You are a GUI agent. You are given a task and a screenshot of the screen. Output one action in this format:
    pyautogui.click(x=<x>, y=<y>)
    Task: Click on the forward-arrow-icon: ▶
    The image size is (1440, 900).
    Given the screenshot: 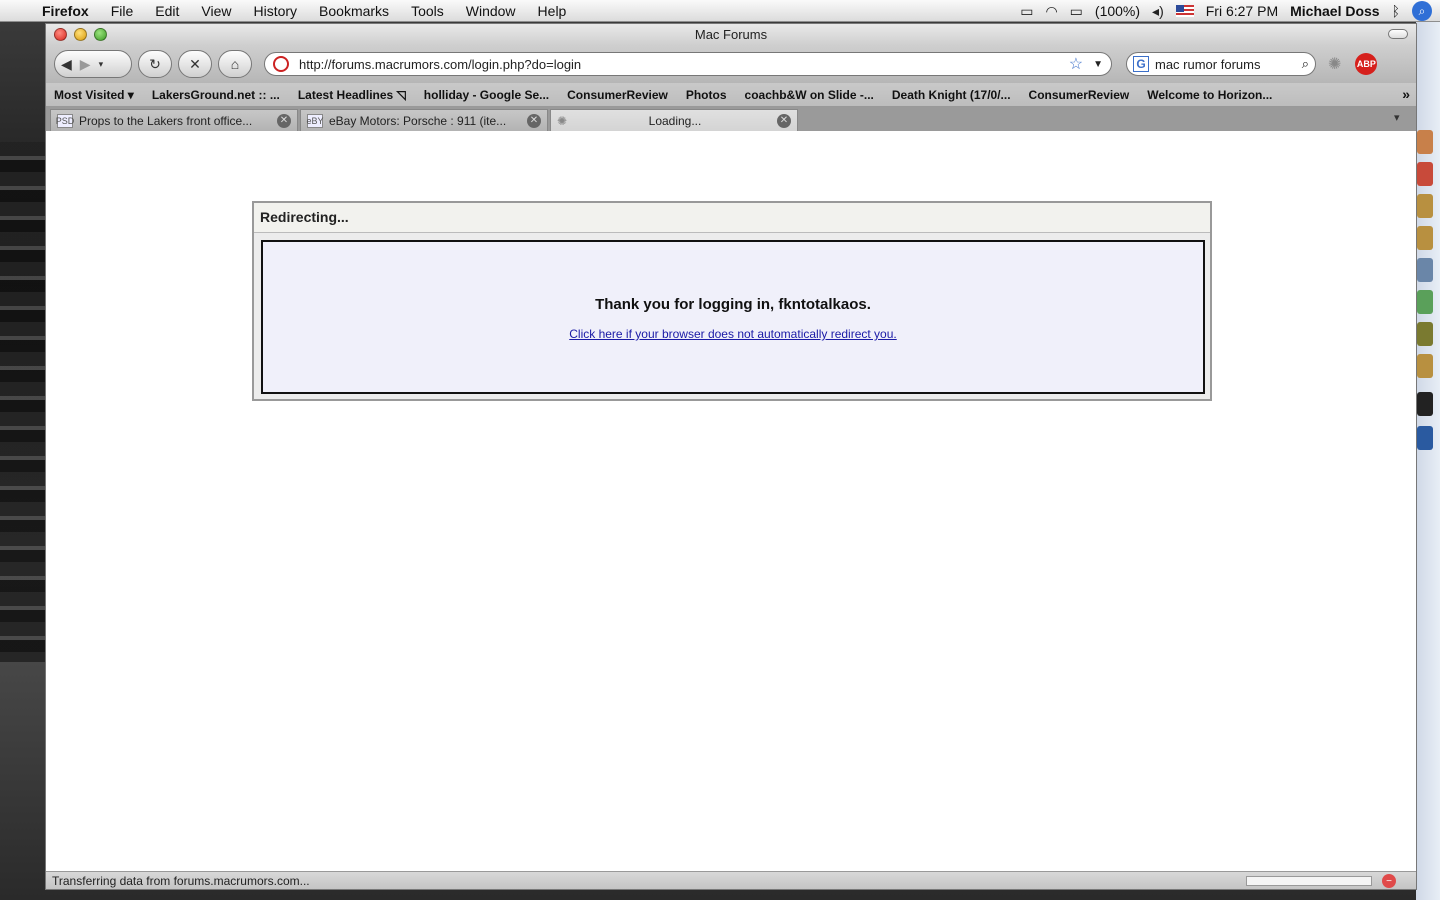 What is the action you would take?
    pyautogui.click(x=85, y=64)
    